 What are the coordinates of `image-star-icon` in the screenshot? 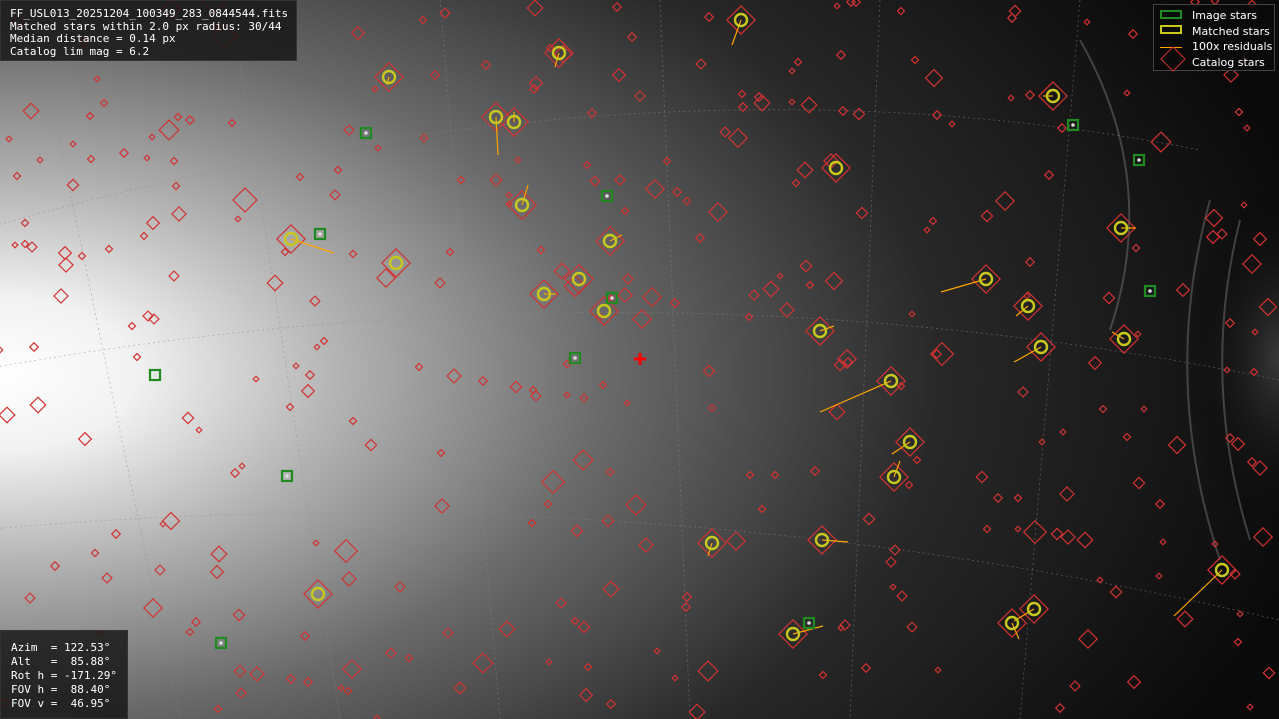 It's located at (1171, 15).